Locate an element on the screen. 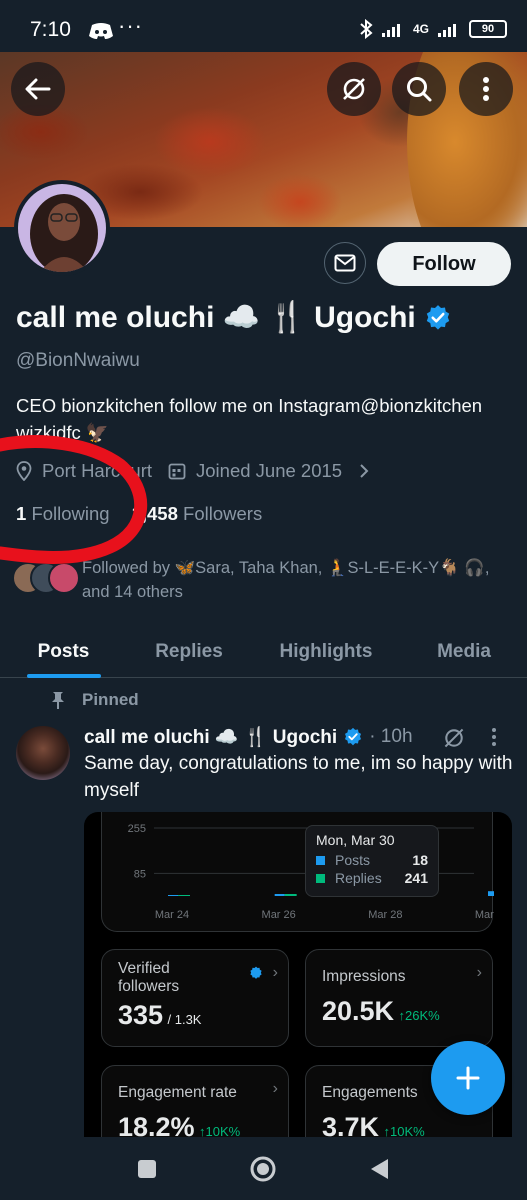 This screenshot has height=1200, width=527. post-author-avatar is located at coordinates (43, 753).